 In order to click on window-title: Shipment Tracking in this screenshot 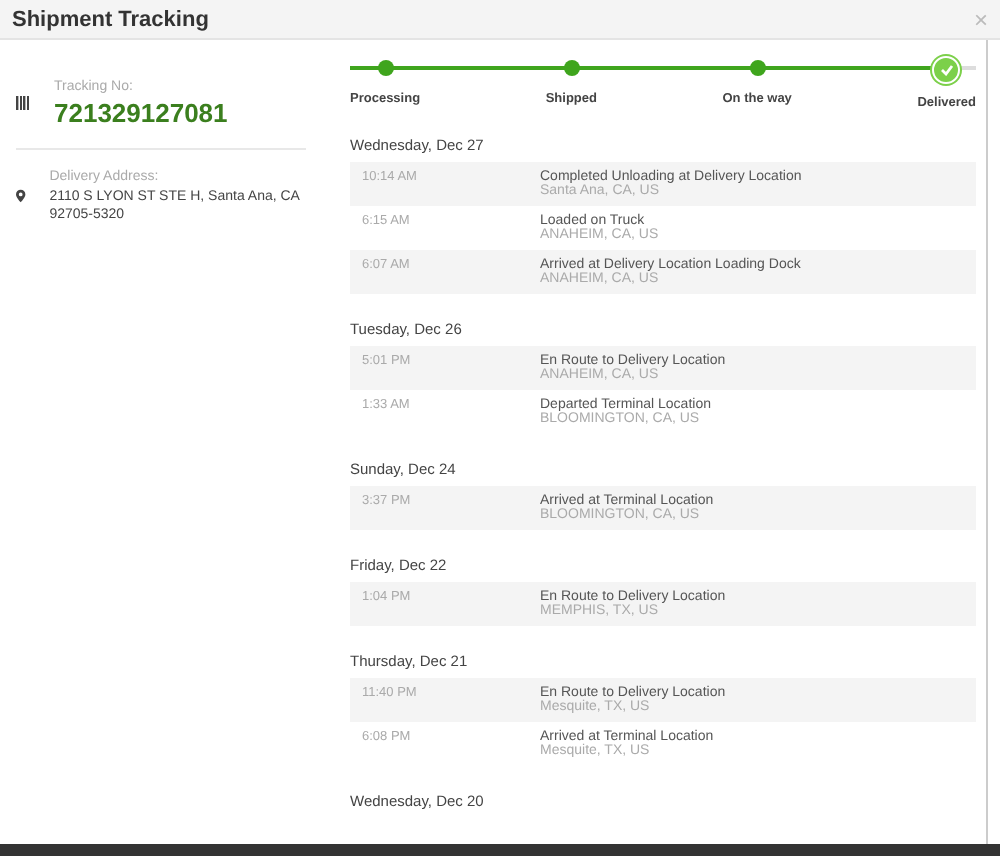, I will do `click(110, 19)`.